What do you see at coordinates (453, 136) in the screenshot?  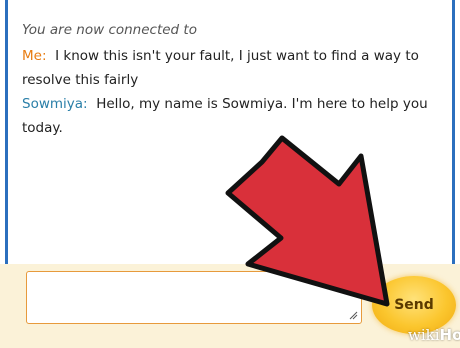 I see `chat-border-right` at bounding box center [453, 136].